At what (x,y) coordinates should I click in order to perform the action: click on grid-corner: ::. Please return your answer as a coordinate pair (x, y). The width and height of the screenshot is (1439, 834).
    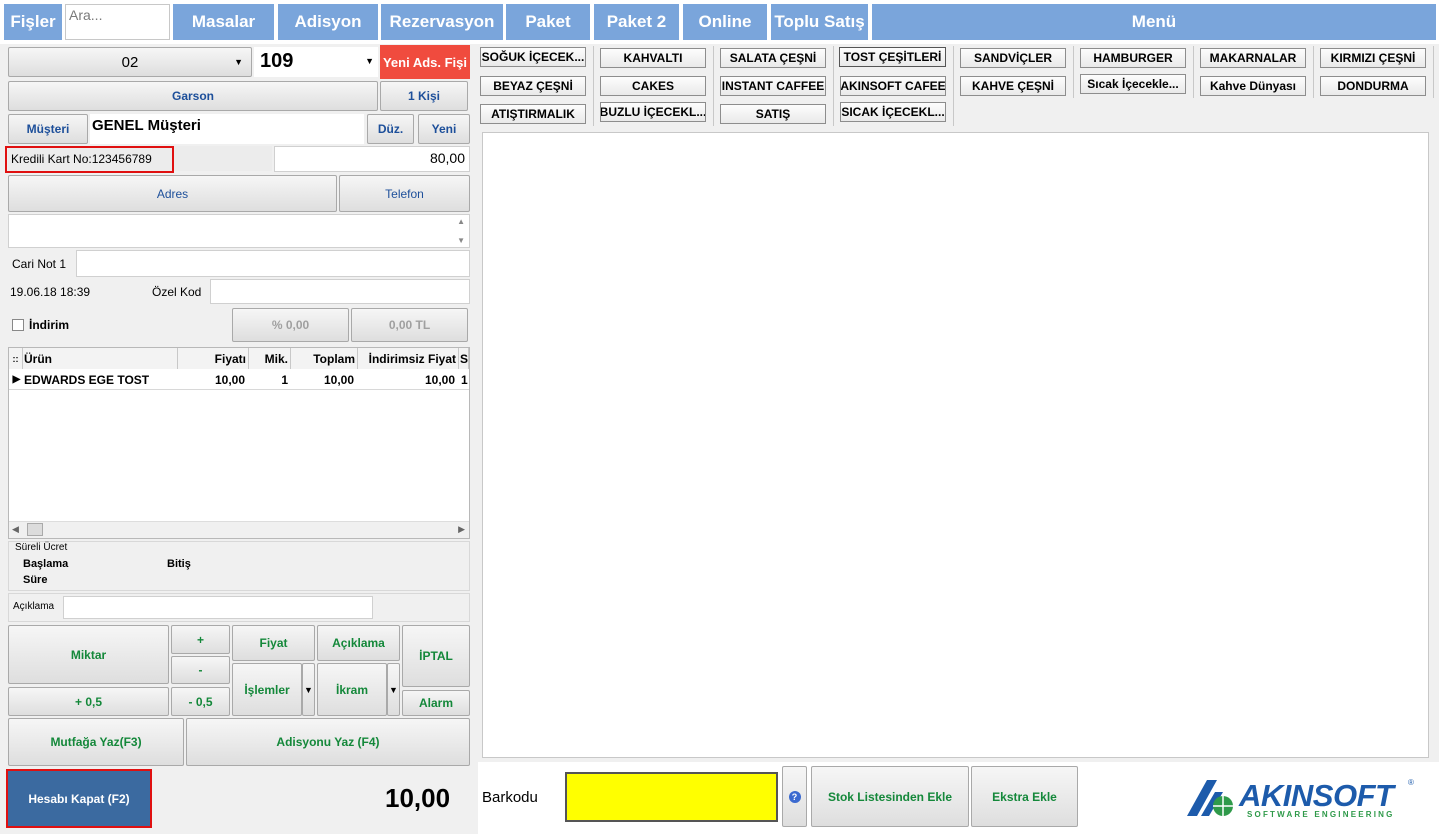
    Looking at the image, I should click on (16, 358).